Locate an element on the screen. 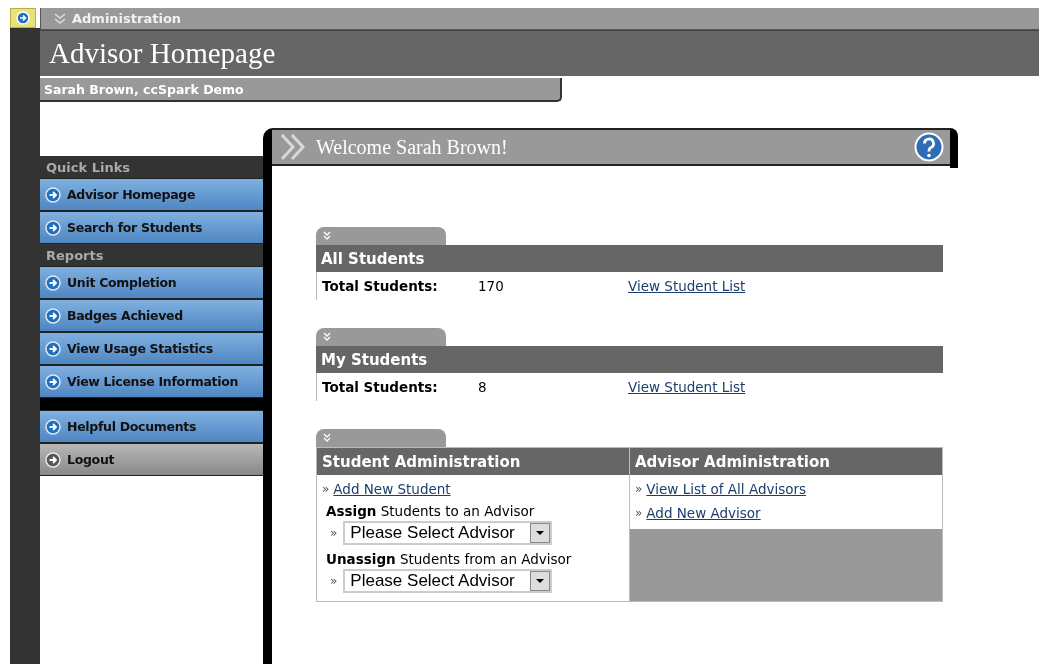 This screenshot has width=1039, height=664. user-name: Sarah Brown, ccSpark Demo is located at coordinates (144, 89).